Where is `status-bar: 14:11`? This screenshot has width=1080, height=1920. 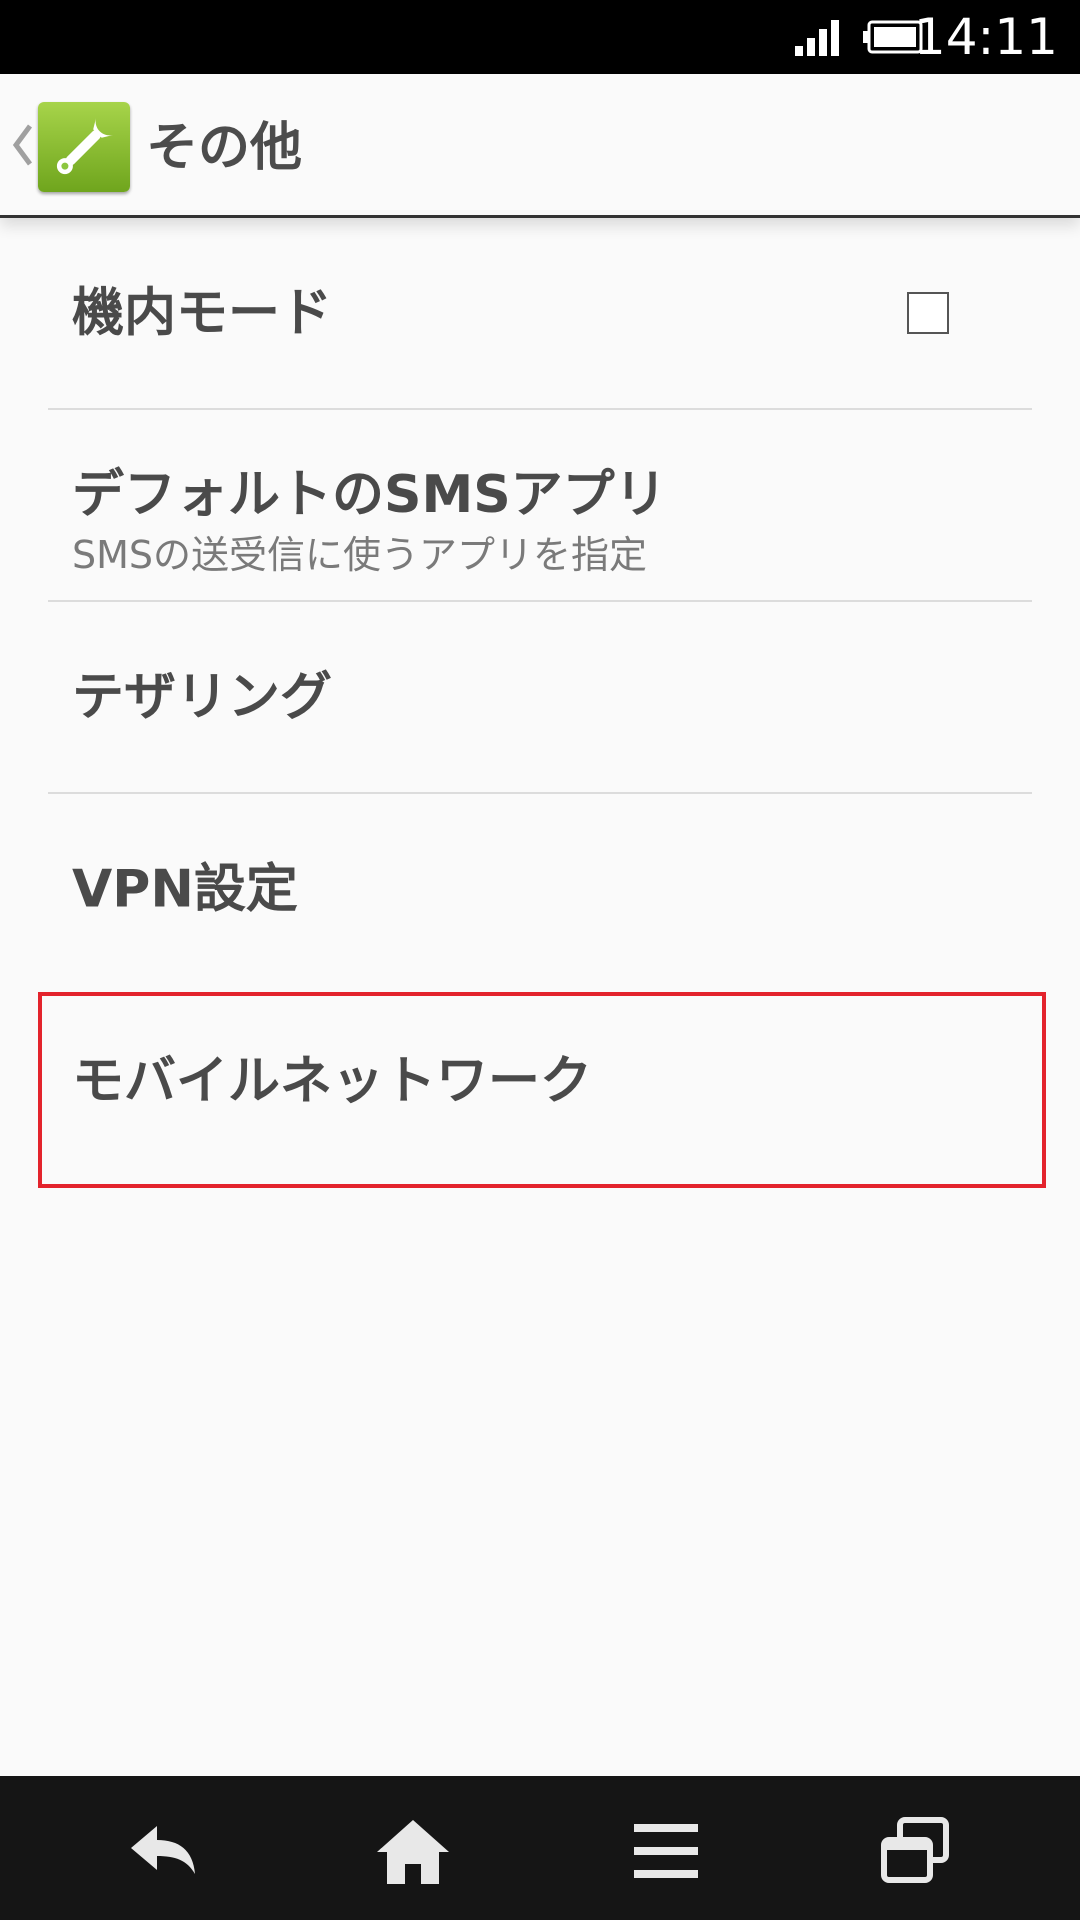 status-bar: 14:11 is located at coordinates (540, 37).